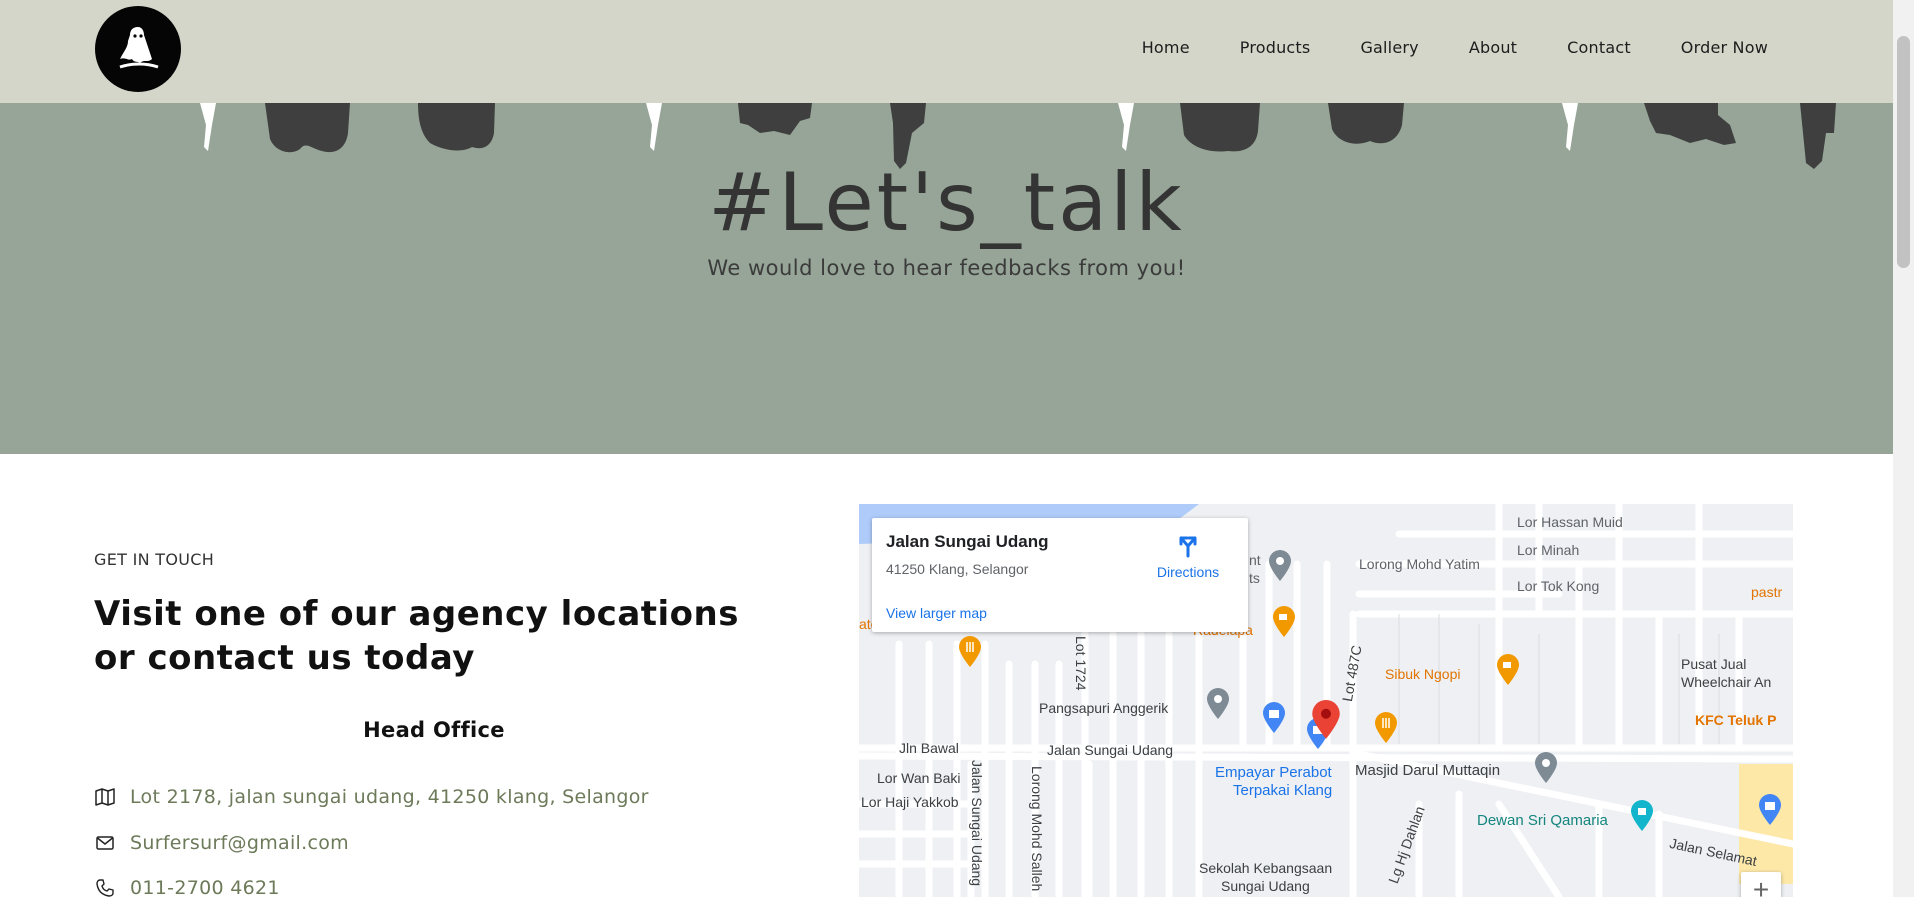 The width and height of the screenshot is (1914, 897). I want to click on map-place-address: 41250 Klang, Selangor, so click(957, 569).